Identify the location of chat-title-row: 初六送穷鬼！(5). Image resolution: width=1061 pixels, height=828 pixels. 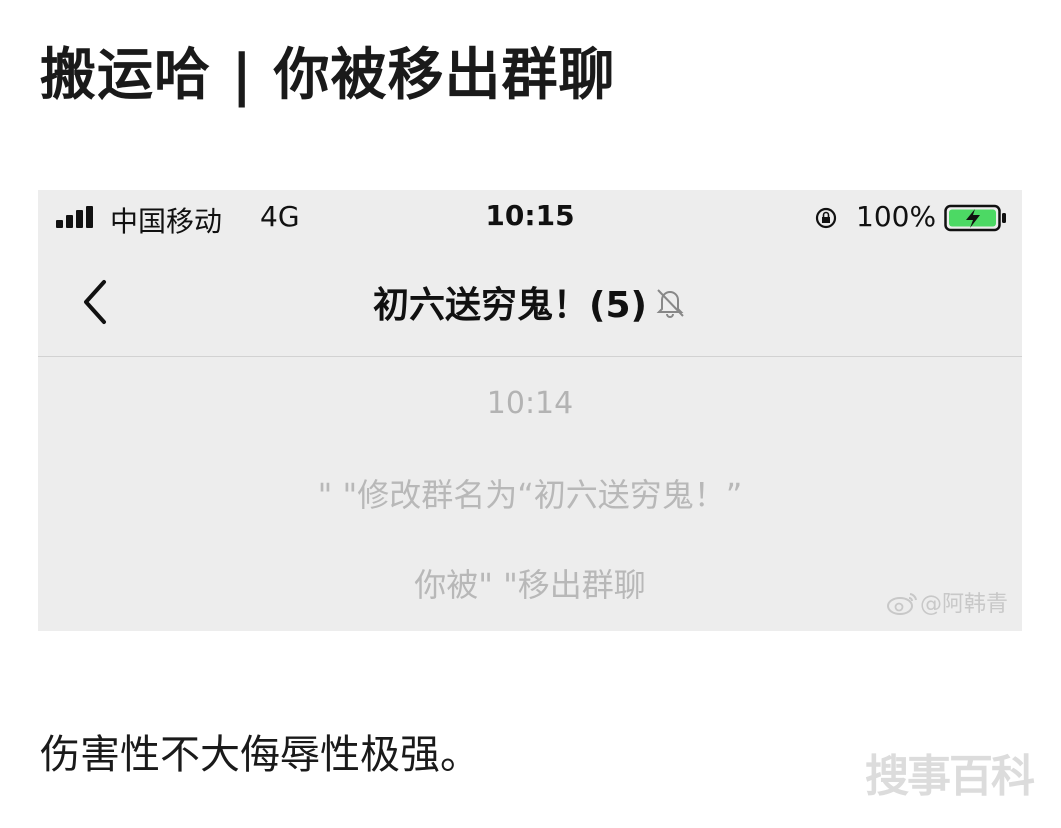
(530, 302).